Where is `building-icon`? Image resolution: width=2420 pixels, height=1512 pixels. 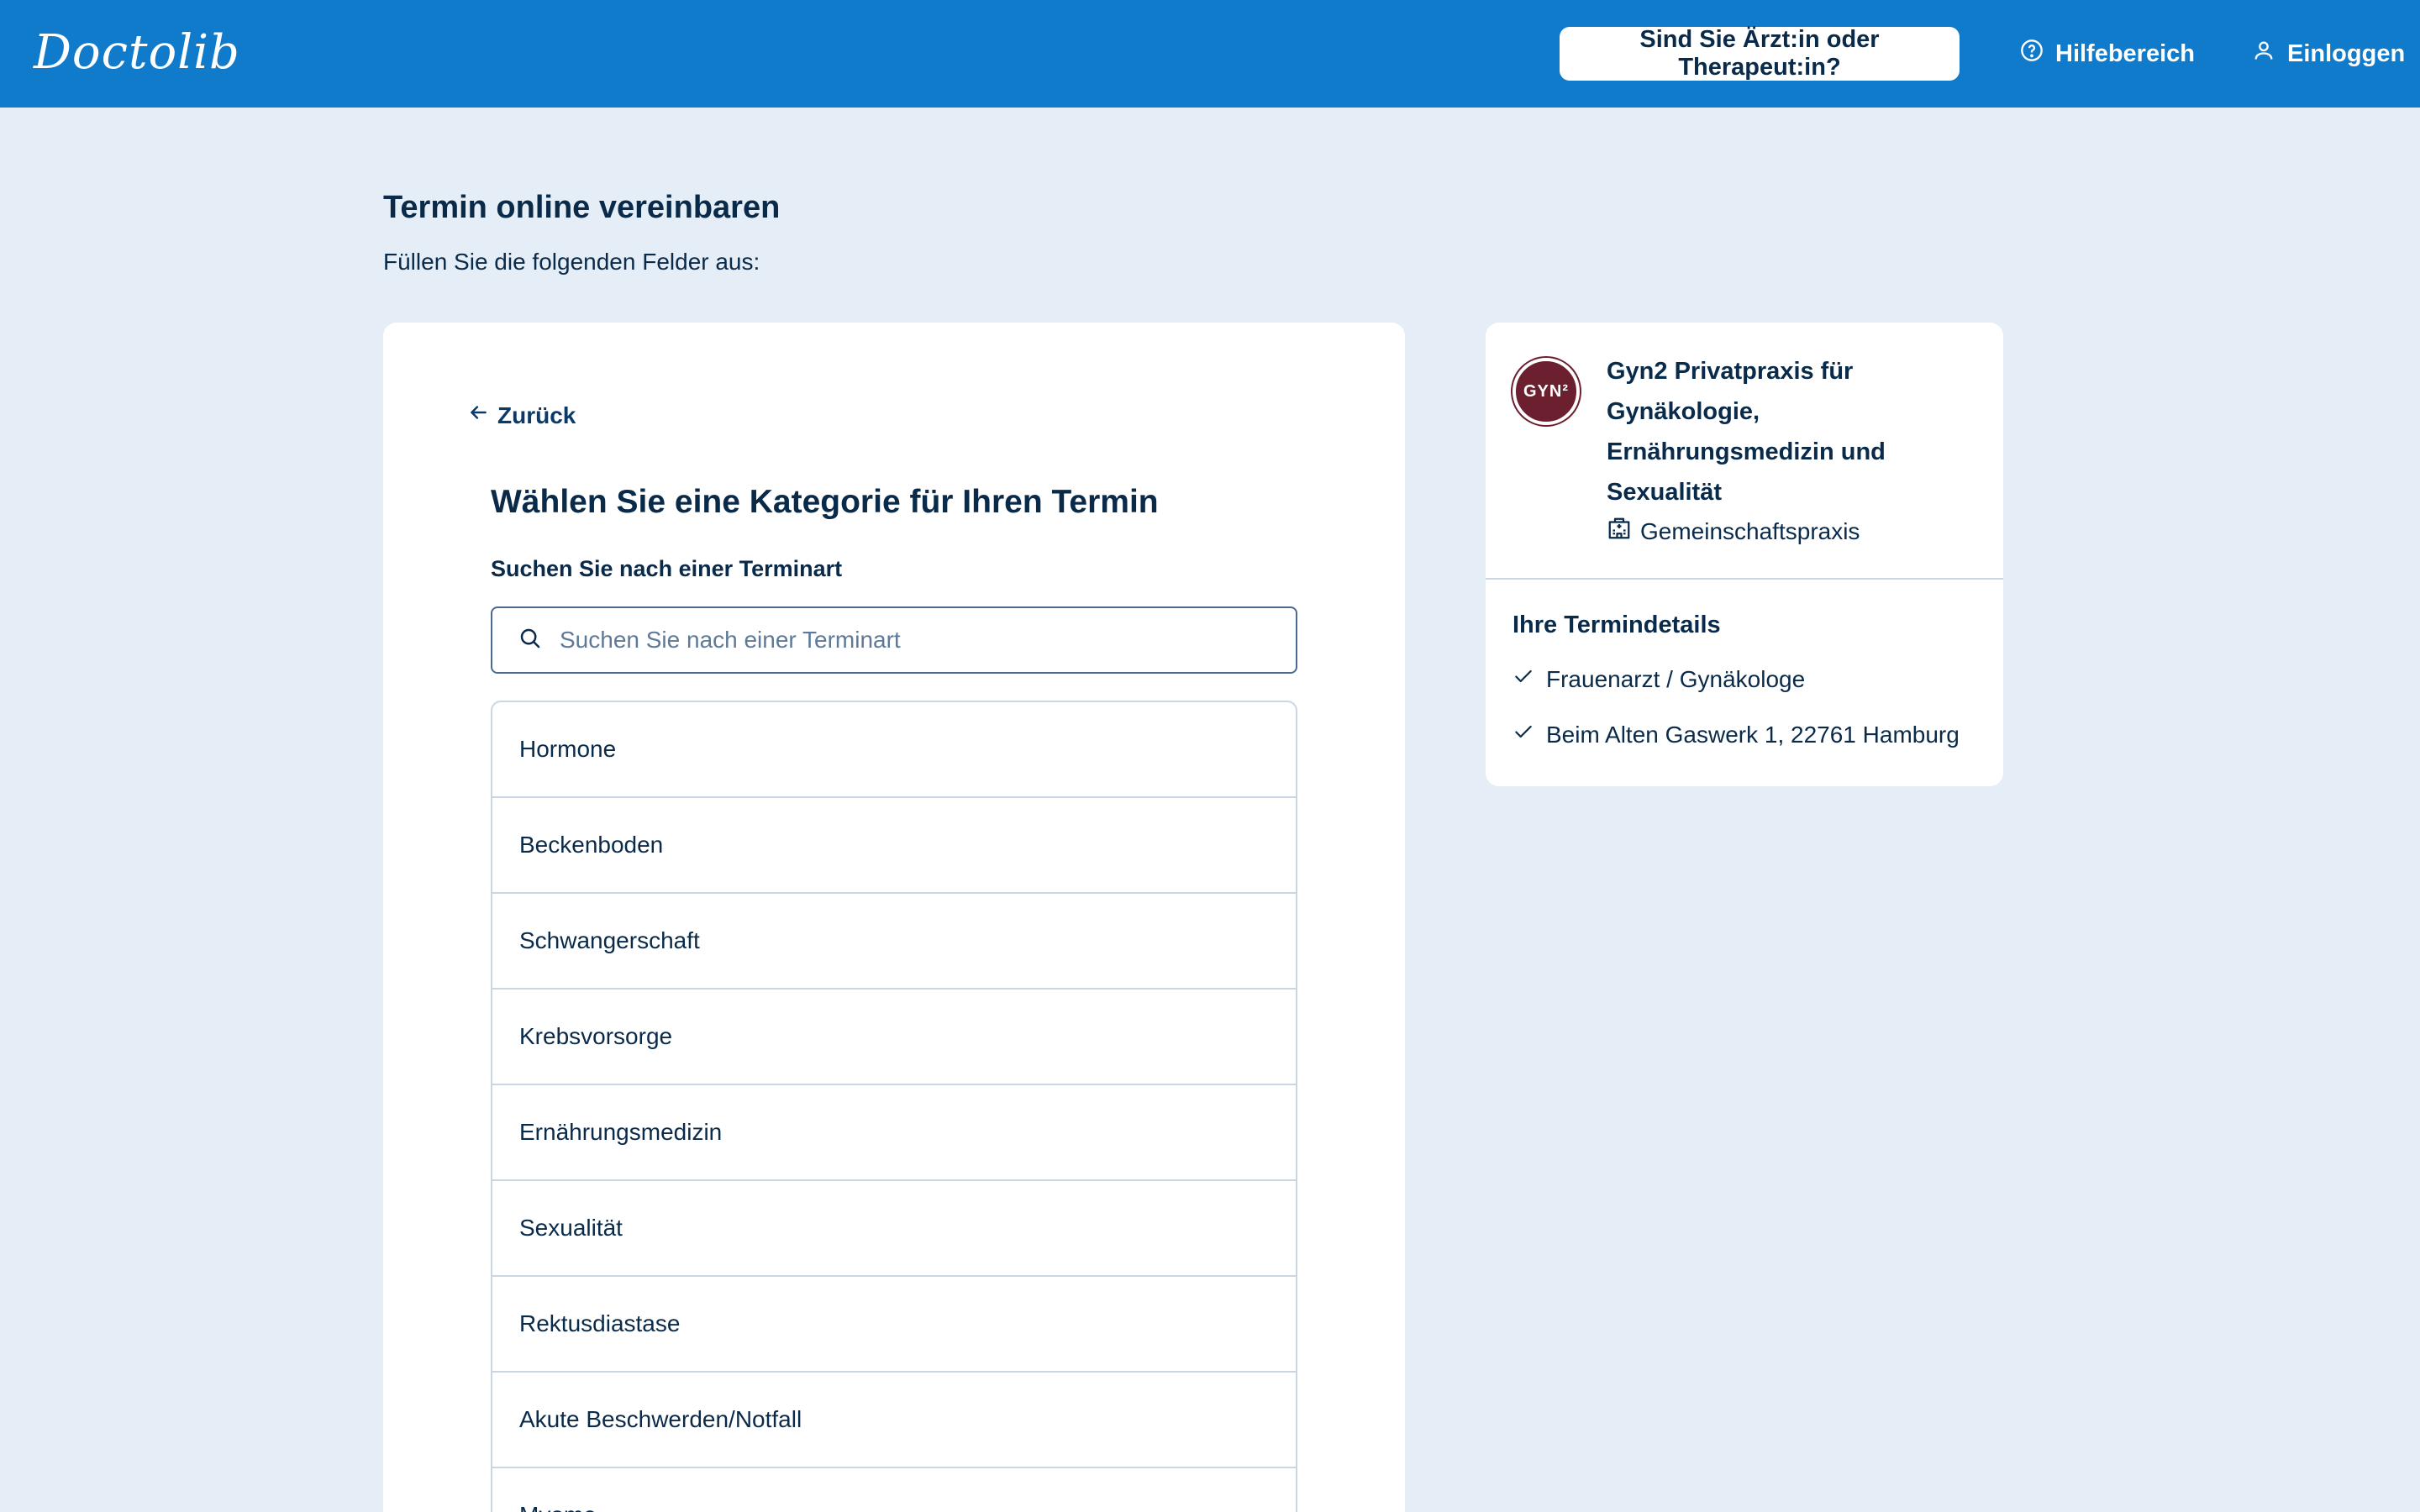 building-icon is located at coordinates (1619, 531).